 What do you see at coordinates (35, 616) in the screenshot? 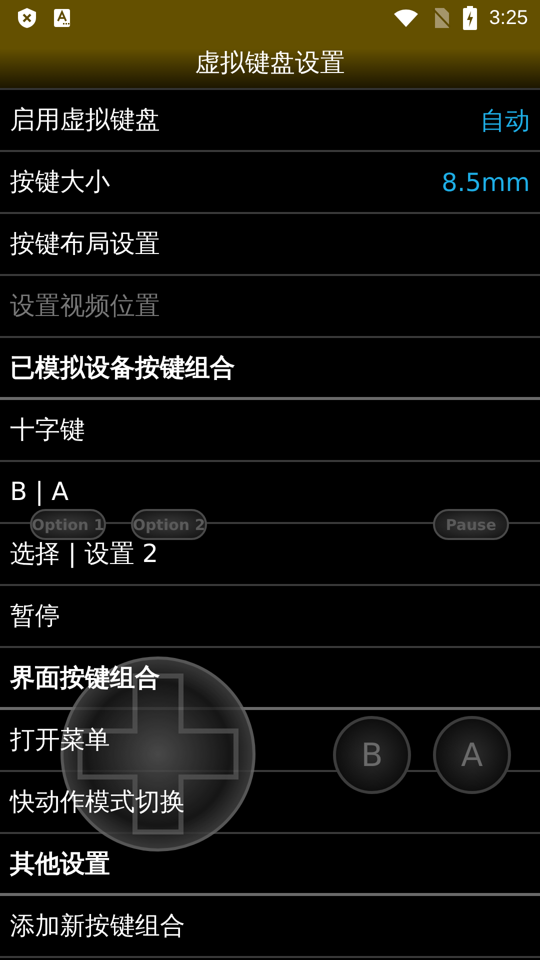
I see `settings-item: 暂停` at bounding box center [35, 616].